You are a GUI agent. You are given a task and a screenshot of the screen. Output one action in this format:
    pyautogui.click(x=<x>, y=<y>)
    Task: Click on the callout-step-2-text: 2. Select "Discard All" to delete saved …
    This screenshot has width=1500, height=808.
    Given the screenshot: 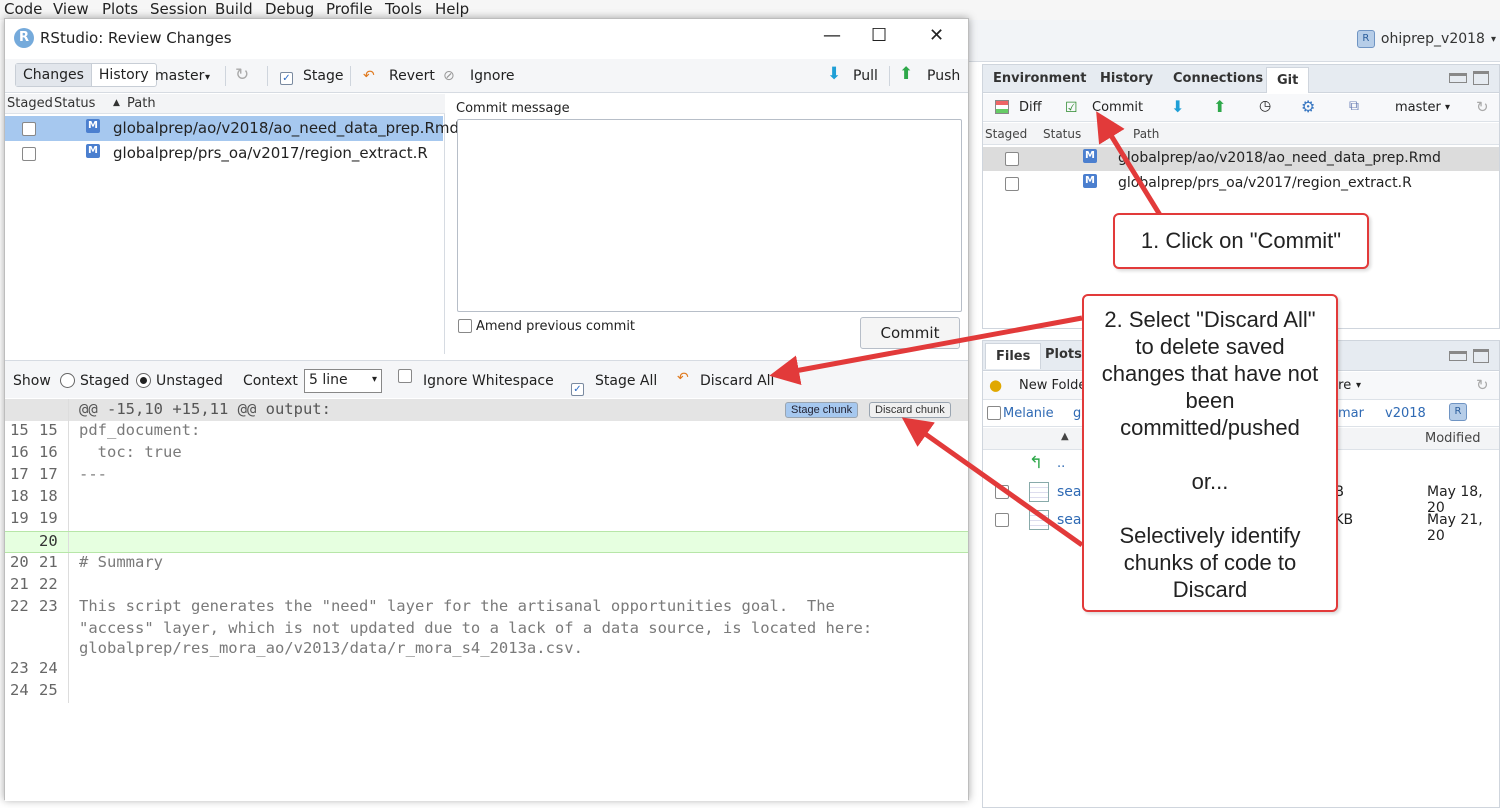 What is the action you would take?
    pyautogui.click(x=1210, y=373)
    